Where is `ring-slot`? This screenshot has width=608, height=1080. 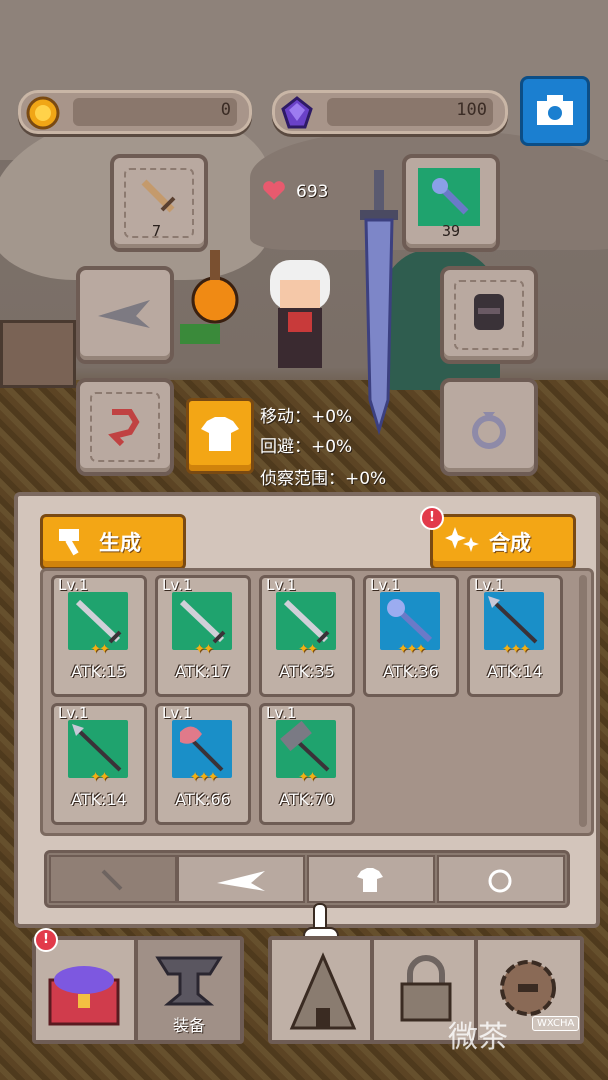 ring-slot is located at coordinates (489, 427).